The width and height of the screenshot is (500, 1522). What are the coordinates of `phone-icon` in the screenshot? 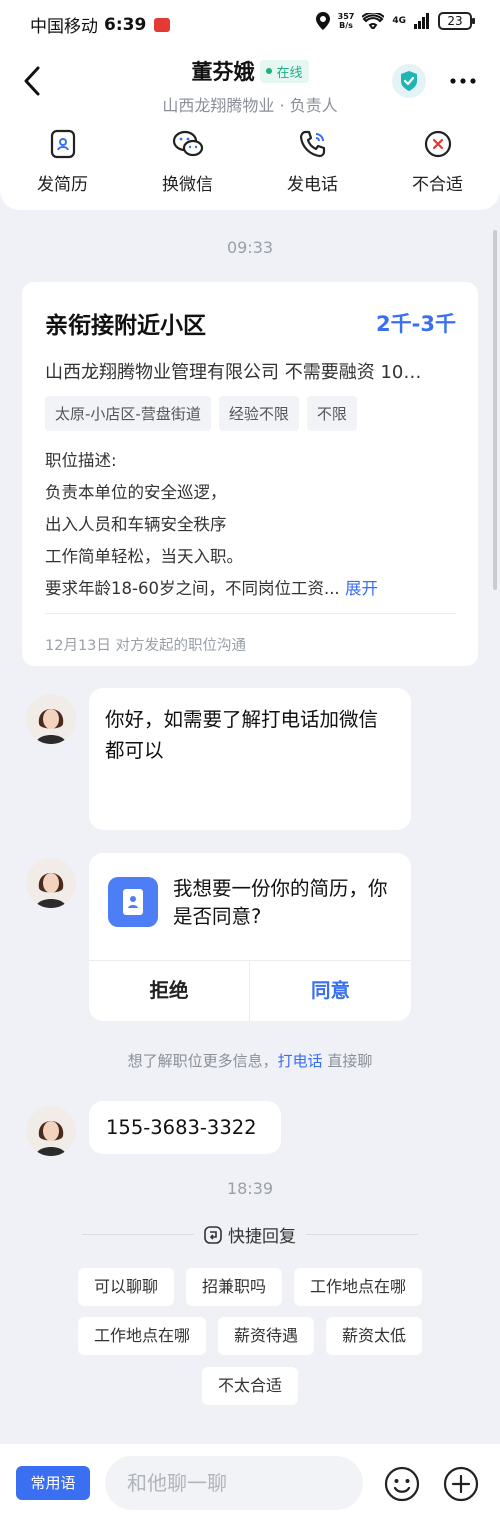 It's located at (312, 144).